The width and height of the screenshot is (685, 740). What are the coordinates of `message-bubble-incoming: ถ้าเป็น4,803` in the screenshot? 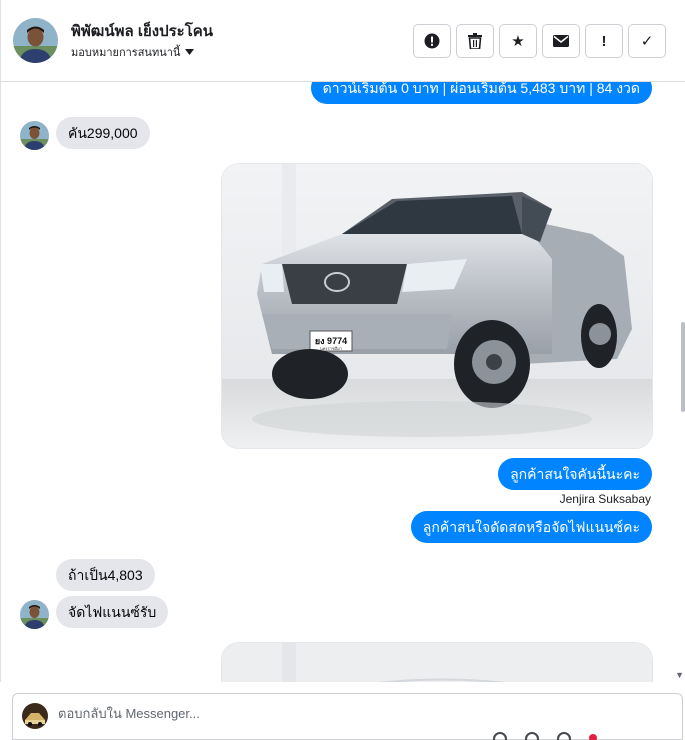 It's located at (105, 575).